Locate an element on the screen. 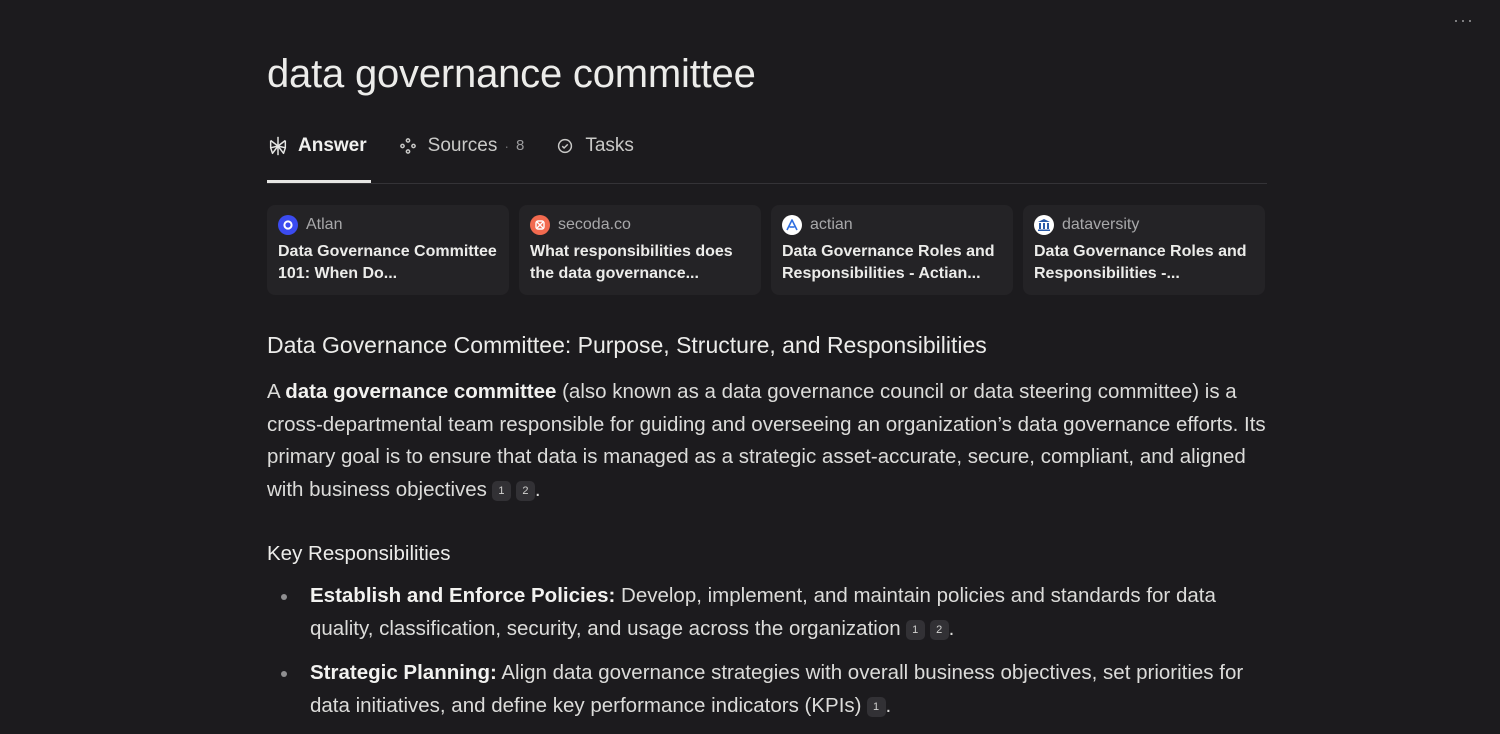 This screenshot has width=1500, height=734. tab-answer: Answer is located at coordinates (319, 155).